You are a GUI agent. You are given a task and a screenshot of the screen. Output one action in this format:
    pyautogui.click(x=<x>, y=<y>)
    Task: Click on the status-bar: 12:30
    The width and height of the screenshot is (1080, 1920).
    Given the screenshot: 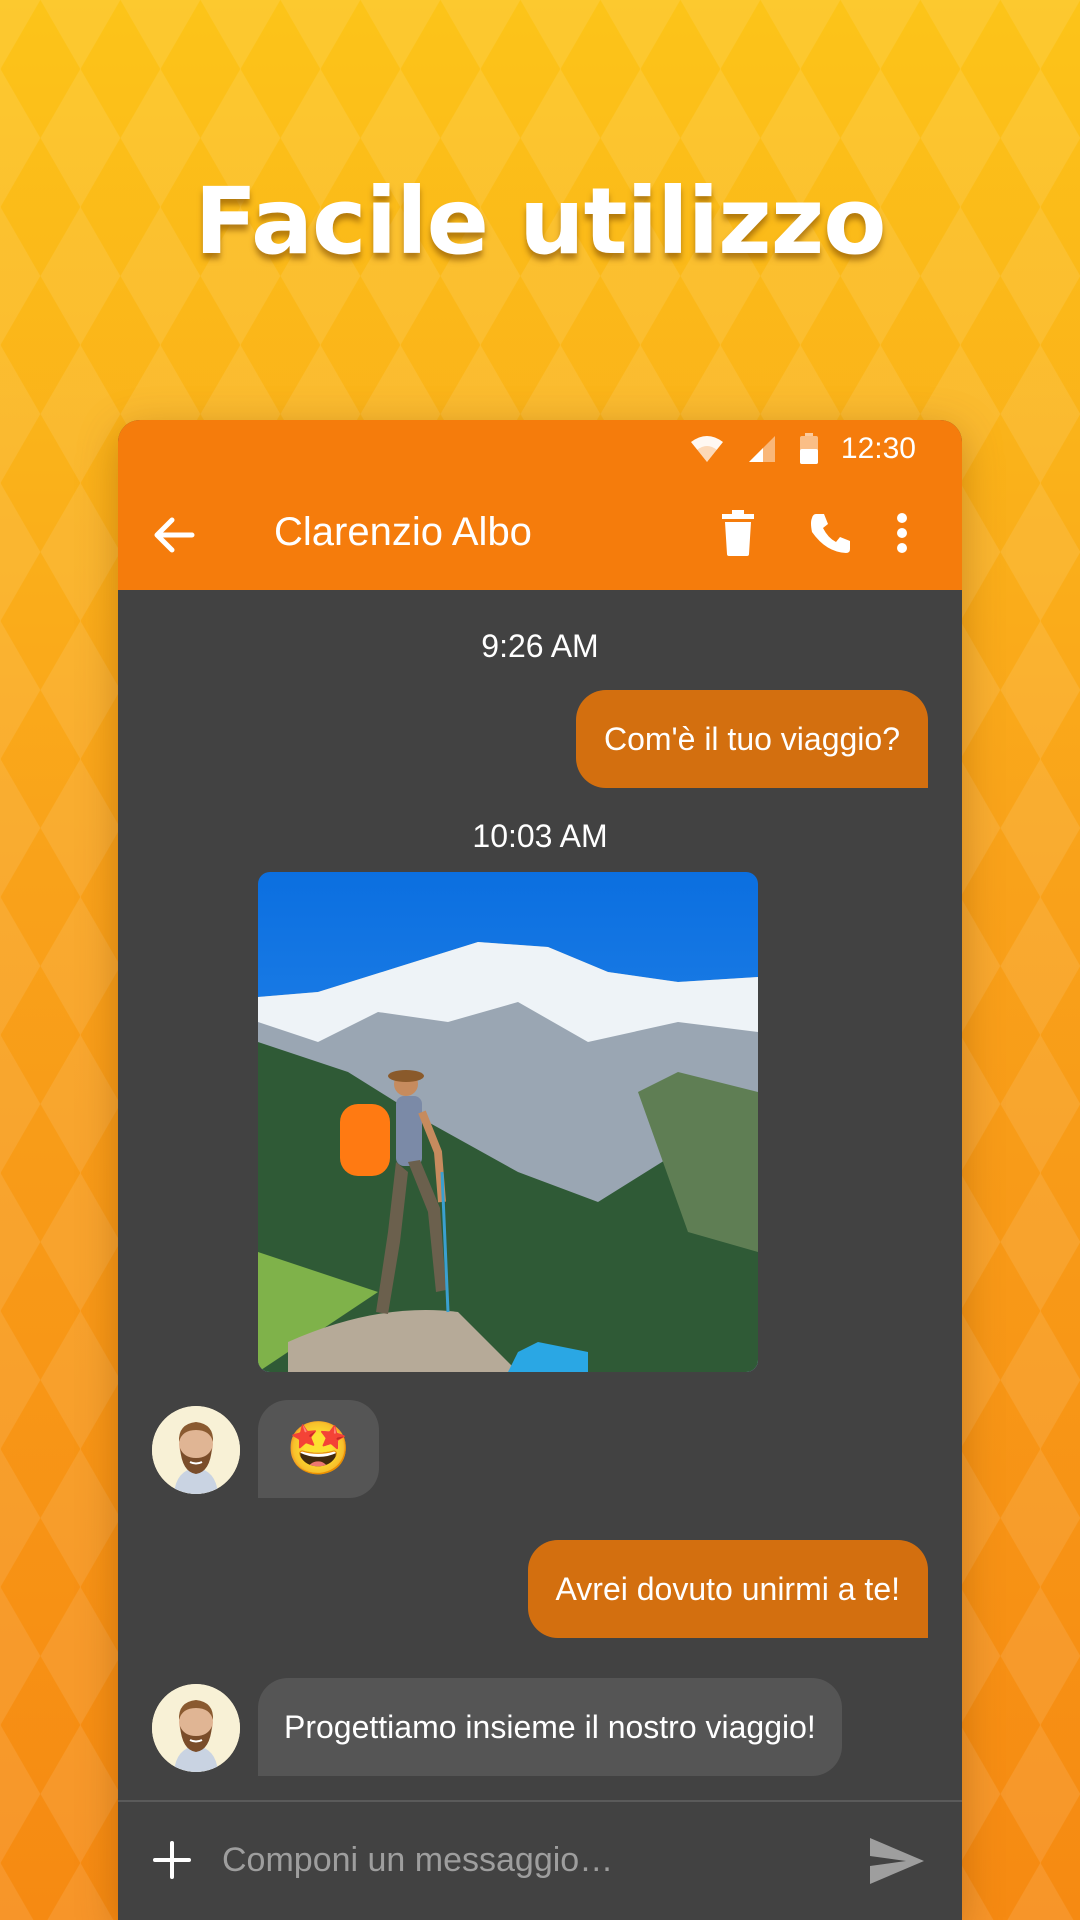 What is the action you would take?
    pyautogui.click(x=540, y=450)
    